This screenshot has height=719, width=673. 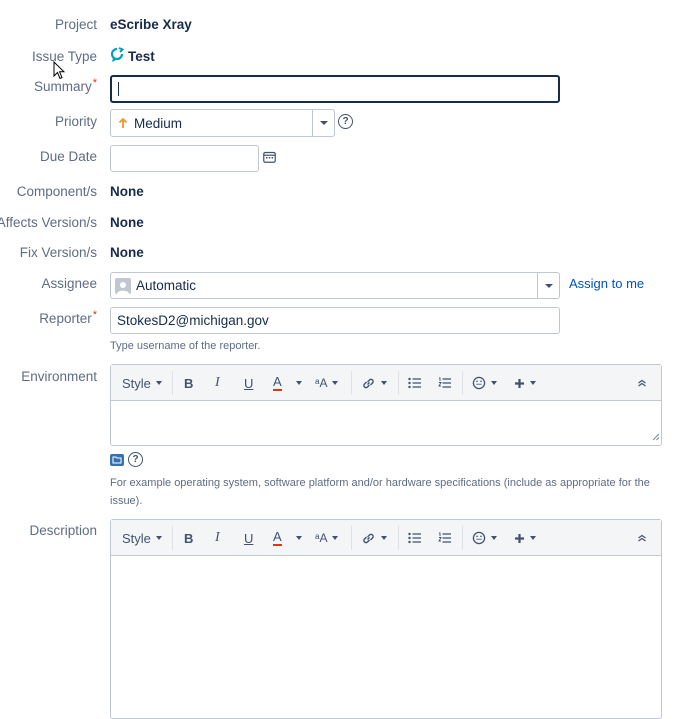 I want to click on priority-value: Medium, so click(x=158, y=123).